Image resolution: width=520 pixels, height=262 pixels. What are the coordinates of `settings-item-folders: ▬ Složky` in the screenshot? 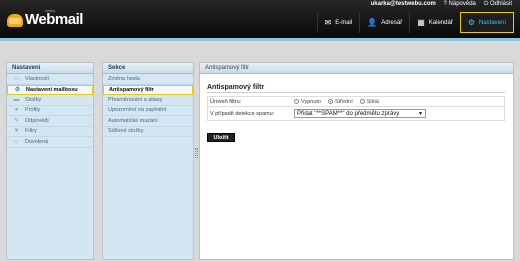 It's located at (50, 100).